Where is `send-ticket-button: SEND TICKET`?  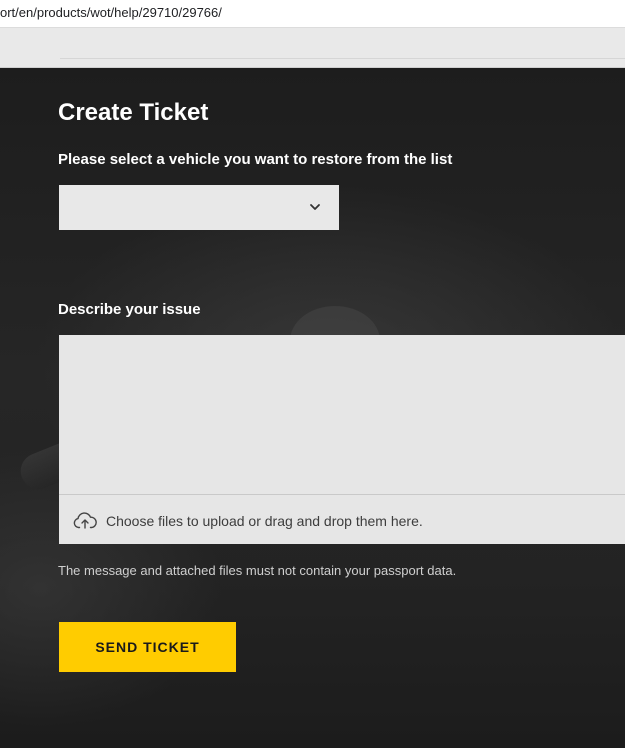
send-ticket-button: SEND TICKET is located at coordinates (147, 647).